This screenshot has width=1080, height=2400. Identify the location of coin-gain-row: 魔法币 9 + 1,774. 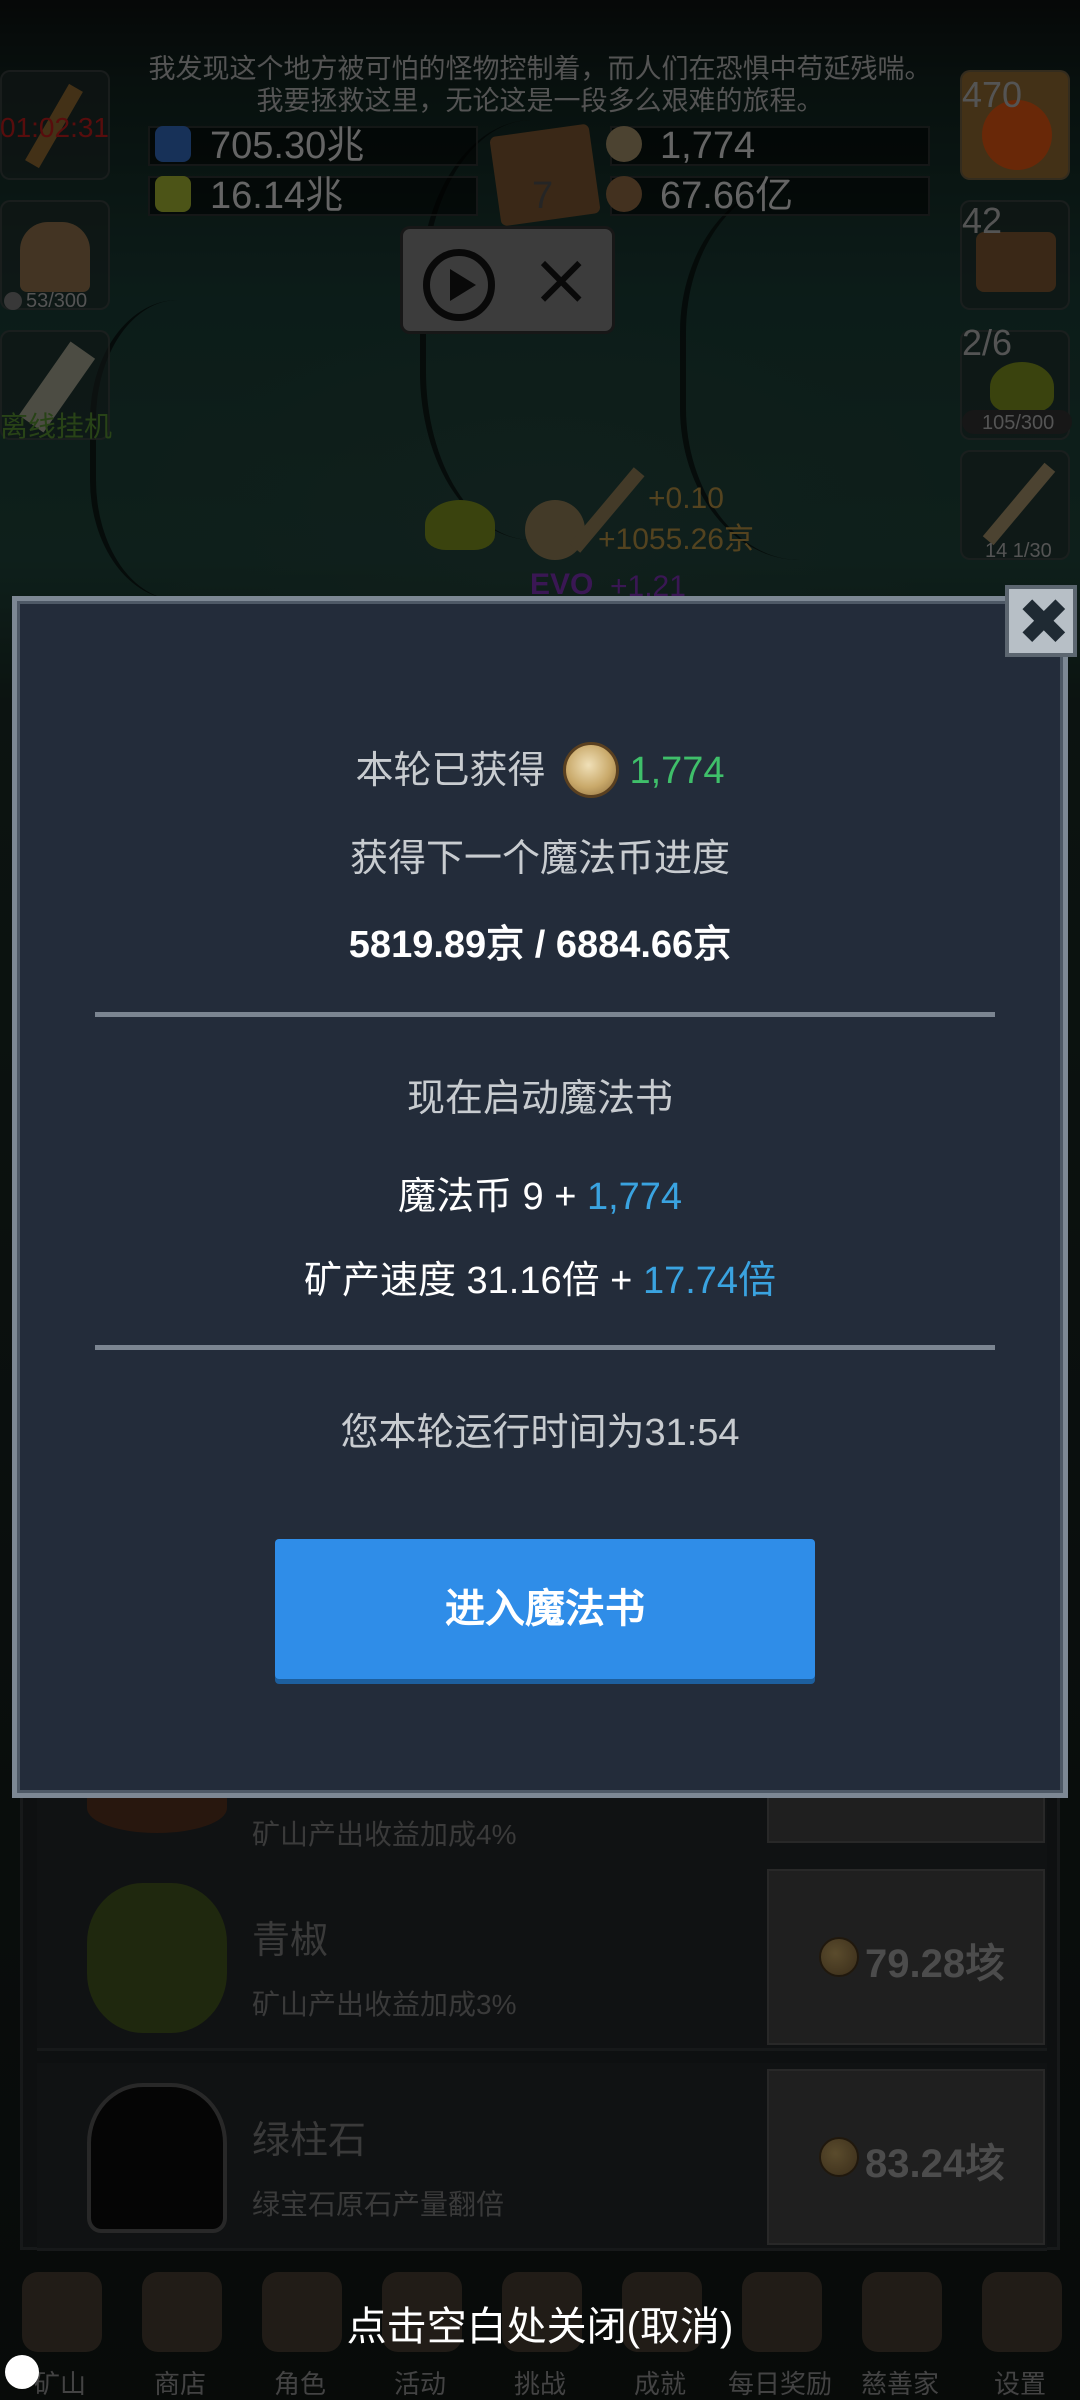
(540, 1192).